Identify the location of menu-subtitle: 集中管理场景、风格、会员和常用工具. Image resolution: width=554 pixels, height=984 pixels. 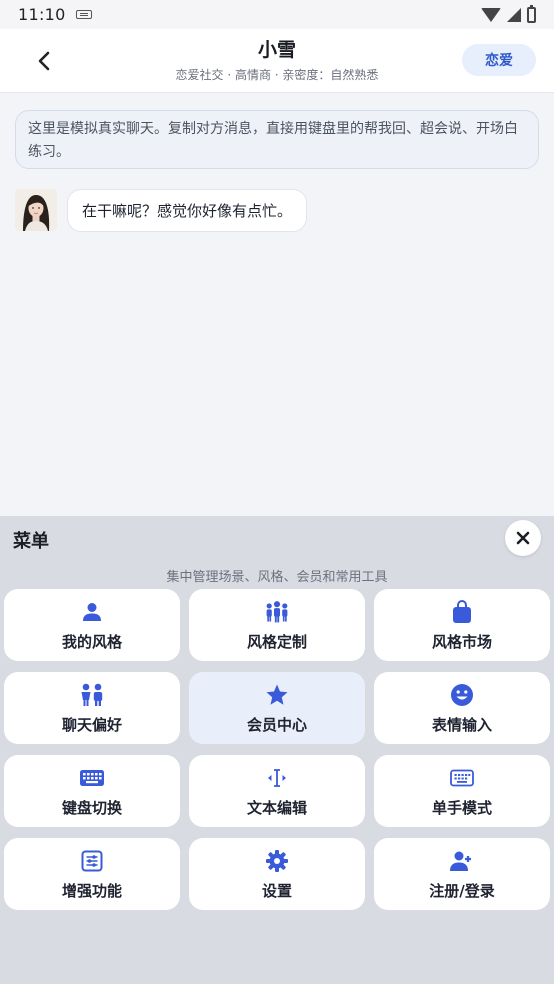
(277, 577).